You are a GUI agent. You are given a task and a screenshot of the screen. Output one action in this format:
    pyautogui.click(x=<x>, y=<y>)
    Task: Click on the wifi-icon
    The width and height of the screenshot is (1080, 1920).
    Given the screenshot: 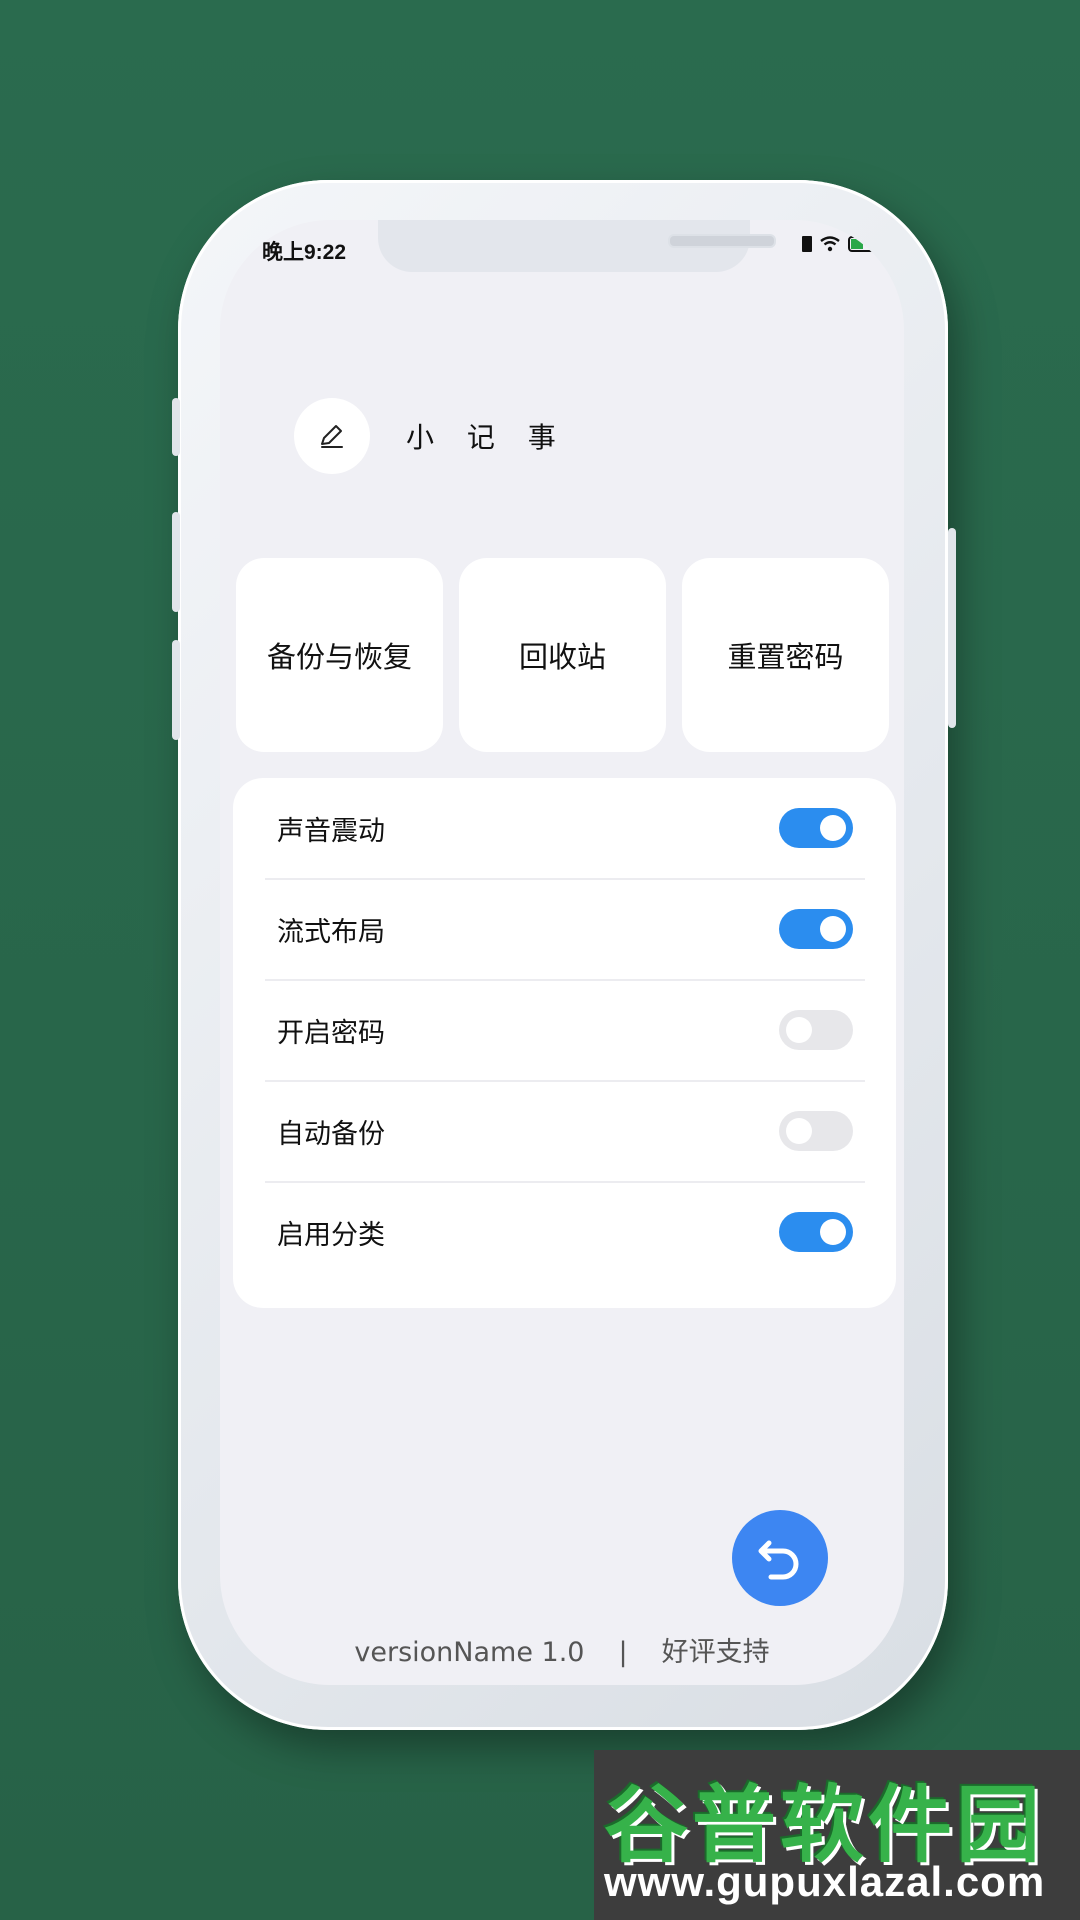 What is the action you would take?
    pyautogui.click(x=830, y=244)
    